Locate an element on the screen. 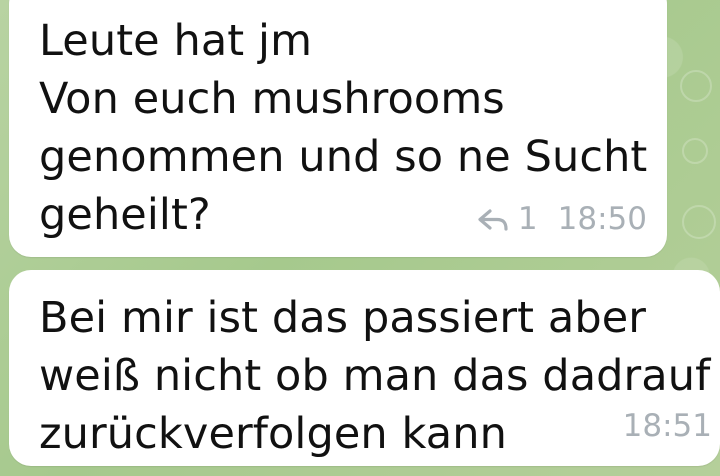 This screenshot has height=476, width=720. reply-count: 1 is located at coordinates (527, 219).